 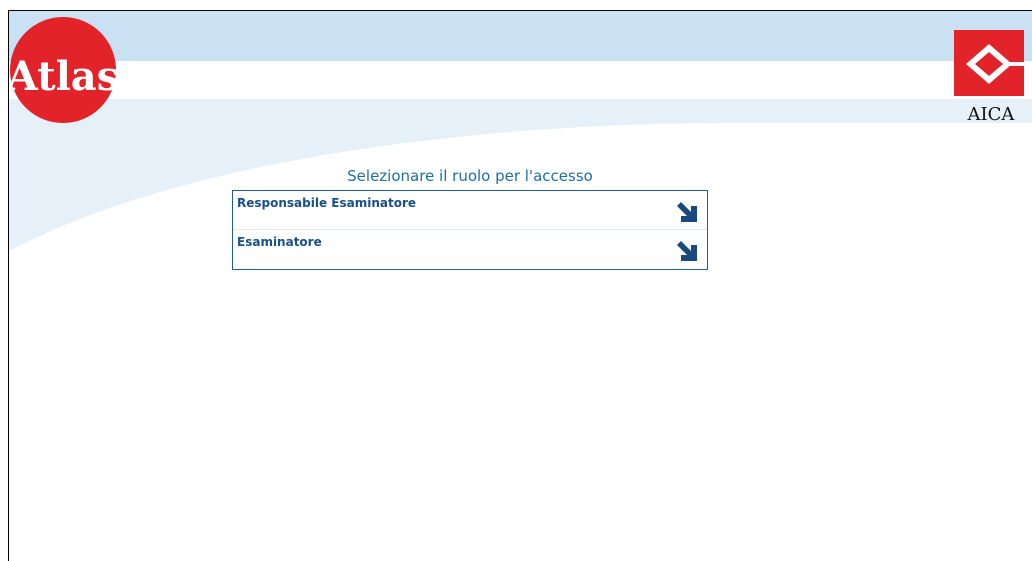 I want to click on role-list: Responsabile Esaminatore Esaminatore, so click(x=470, y=230).